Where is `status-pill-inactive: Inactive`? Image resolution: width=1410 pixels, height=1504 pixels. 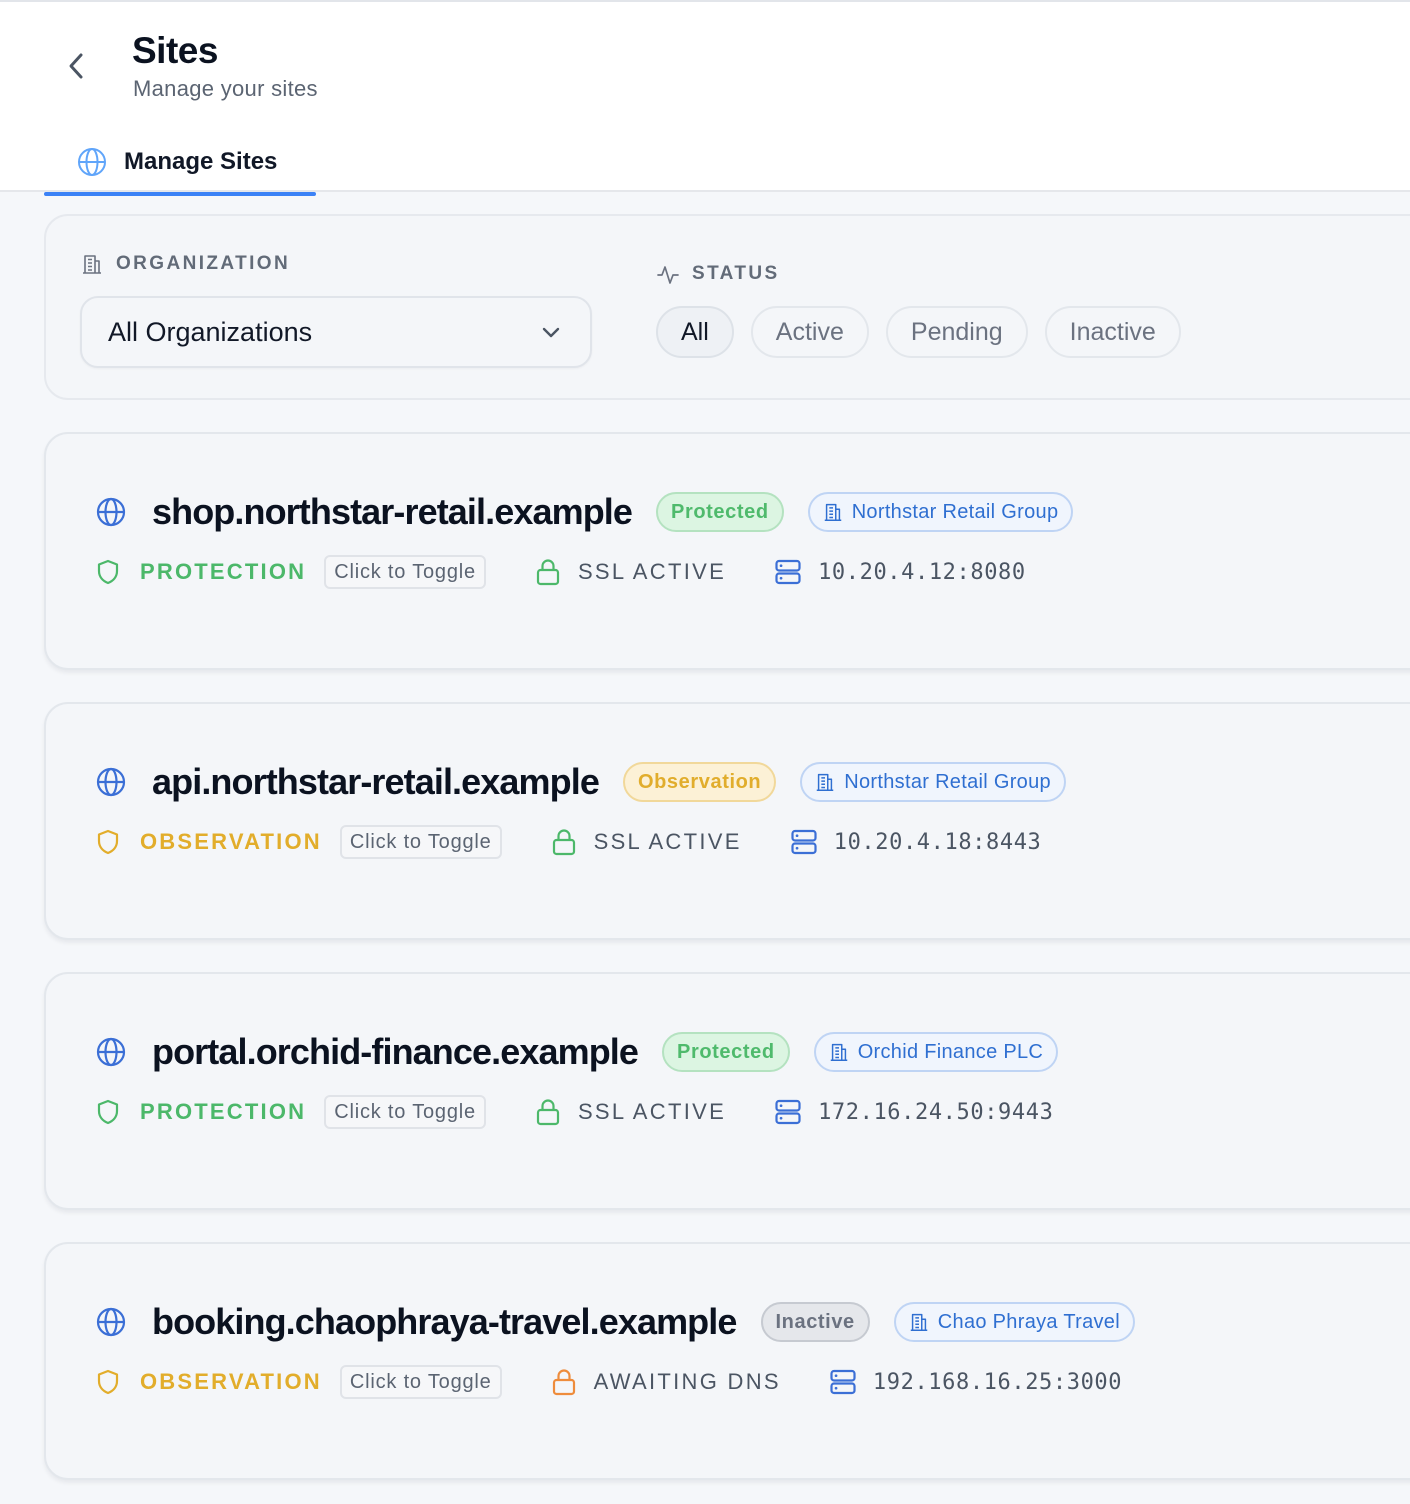
status-pill-inactive: Inactive is located at coordinates (1112, 332).